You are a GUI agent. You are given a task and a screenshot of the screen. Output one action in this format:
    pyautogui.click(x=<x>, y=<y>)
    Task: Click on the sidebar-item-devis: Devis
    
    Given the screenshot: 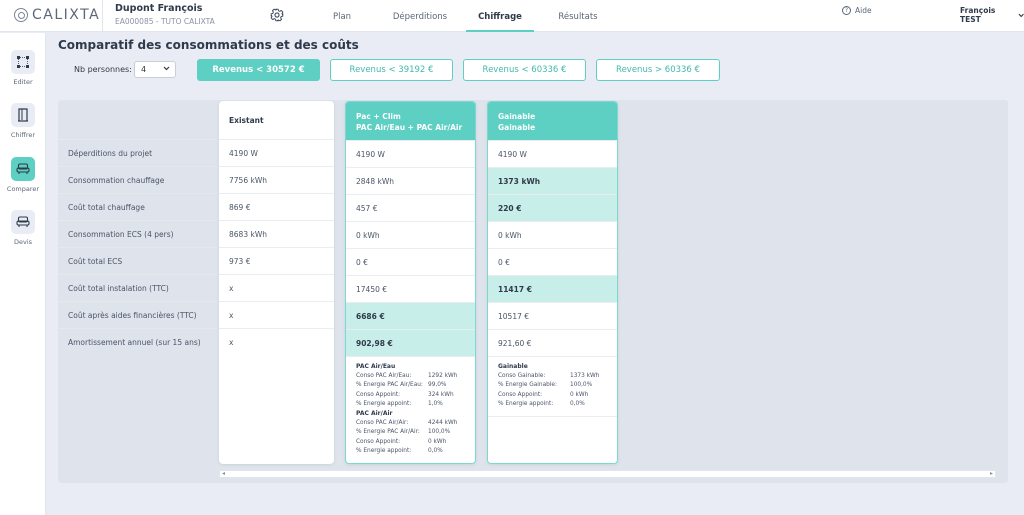 What is the action you would take?
    pyautogui.click(x=23, y=228)
    